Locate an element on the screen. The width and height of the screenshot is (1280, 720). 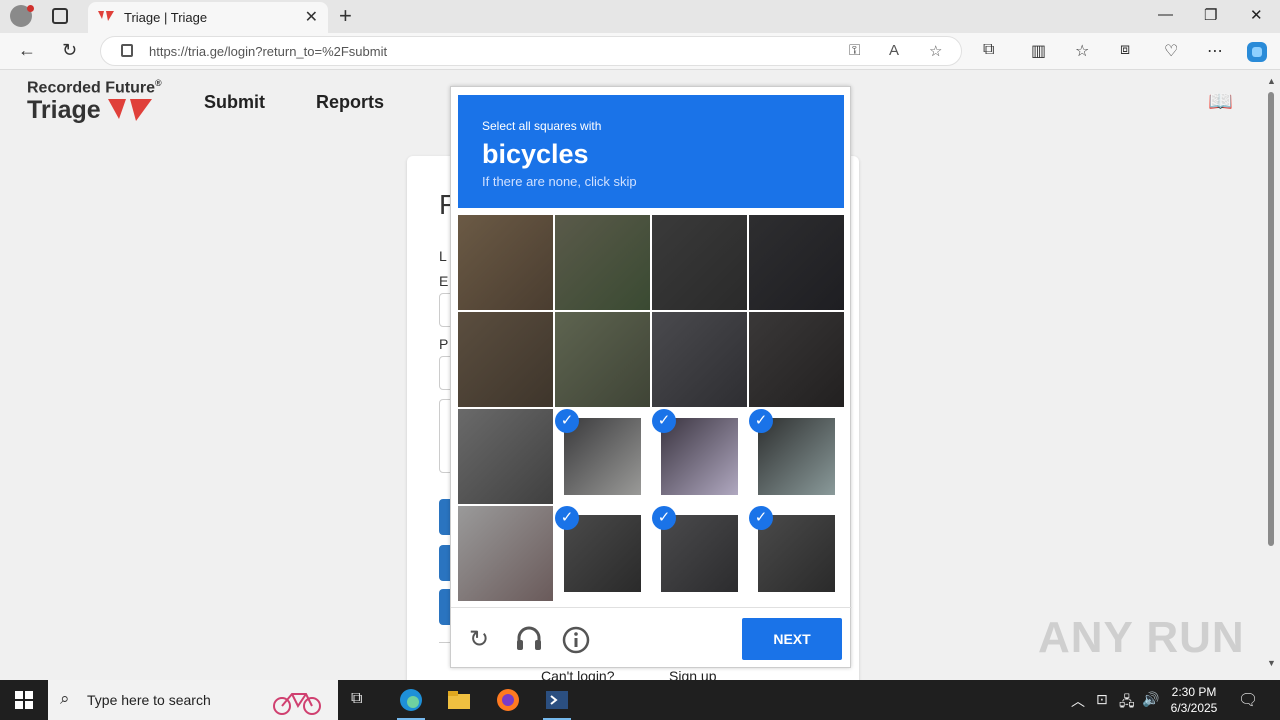
cant-login-link: Can't login? is located at coordinates (578, 674).